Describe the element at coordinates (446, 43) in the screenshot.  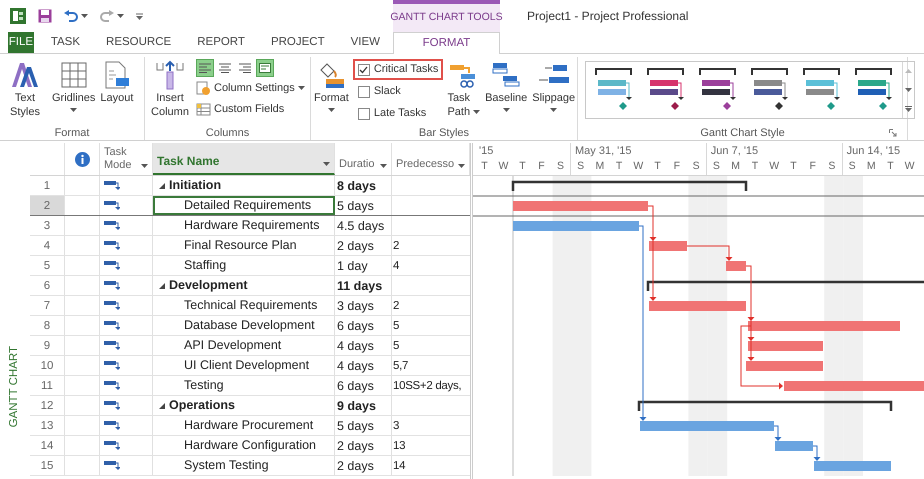
I see `ribbon-tab: FORMAT` at that location.